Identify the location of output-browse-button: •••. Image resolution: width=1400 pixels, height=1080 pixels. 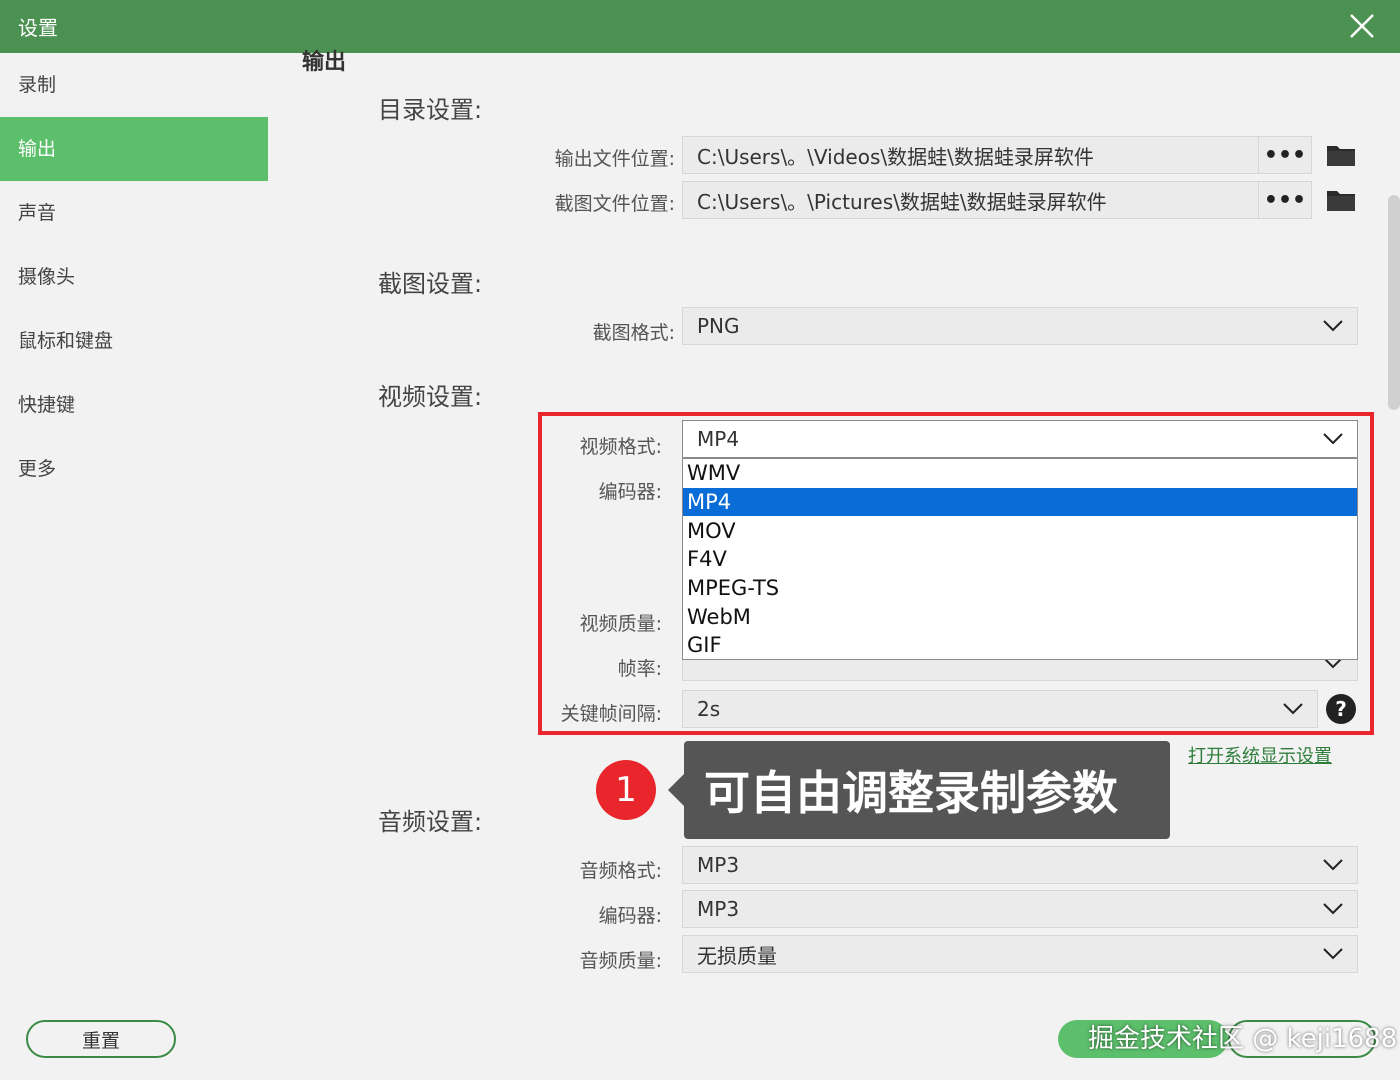
(1285, 155).